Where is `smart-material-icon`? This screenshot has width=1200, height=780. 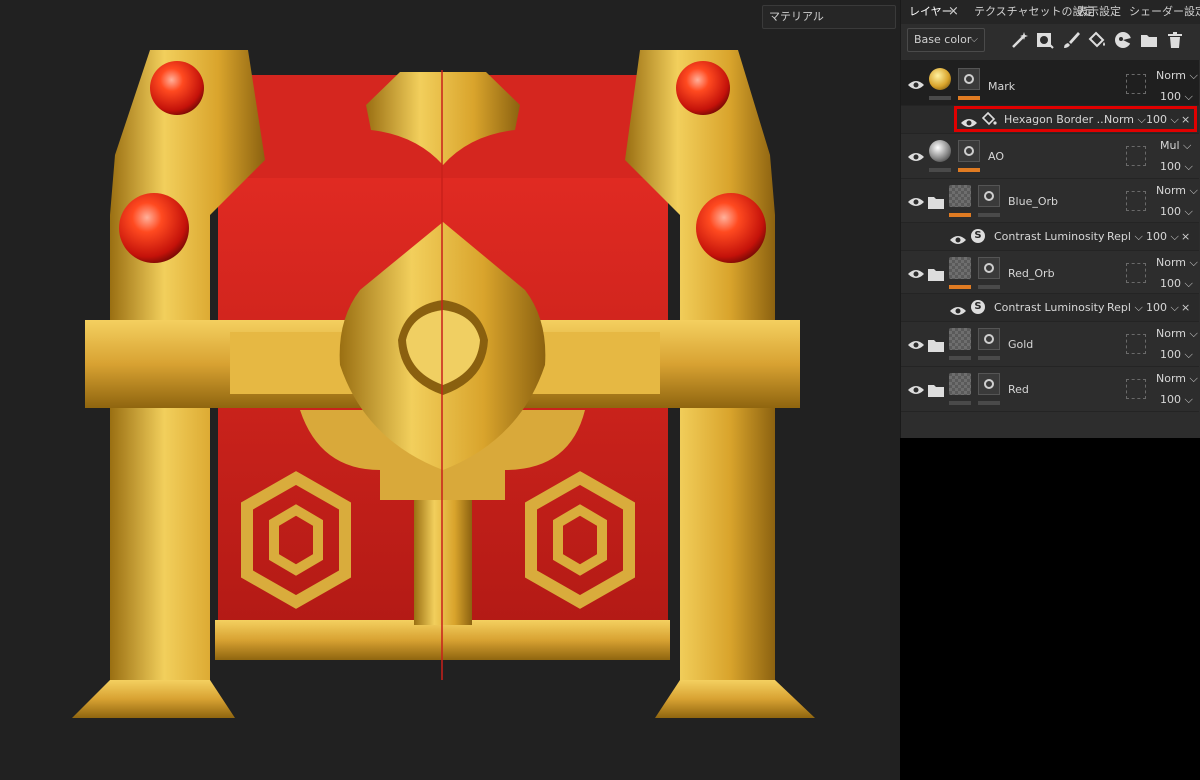
smart-material-icon is located at coordinates (1123, 40).